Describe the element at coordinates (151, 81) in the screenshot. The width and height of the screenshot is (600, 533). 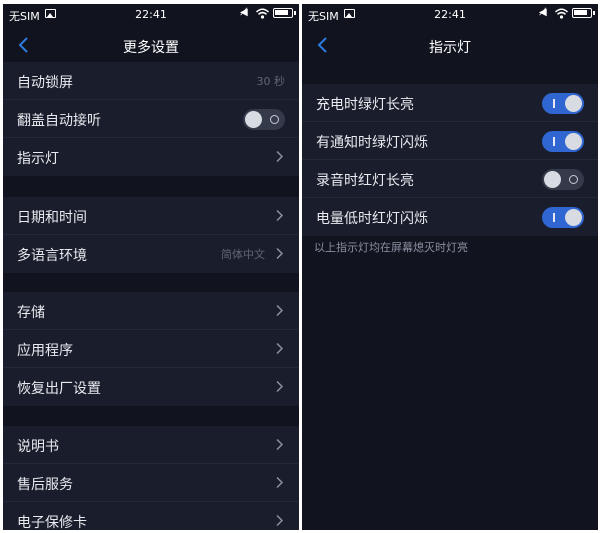
I see `auto-lock-row: 自动锁屏 30 秒` at that location.